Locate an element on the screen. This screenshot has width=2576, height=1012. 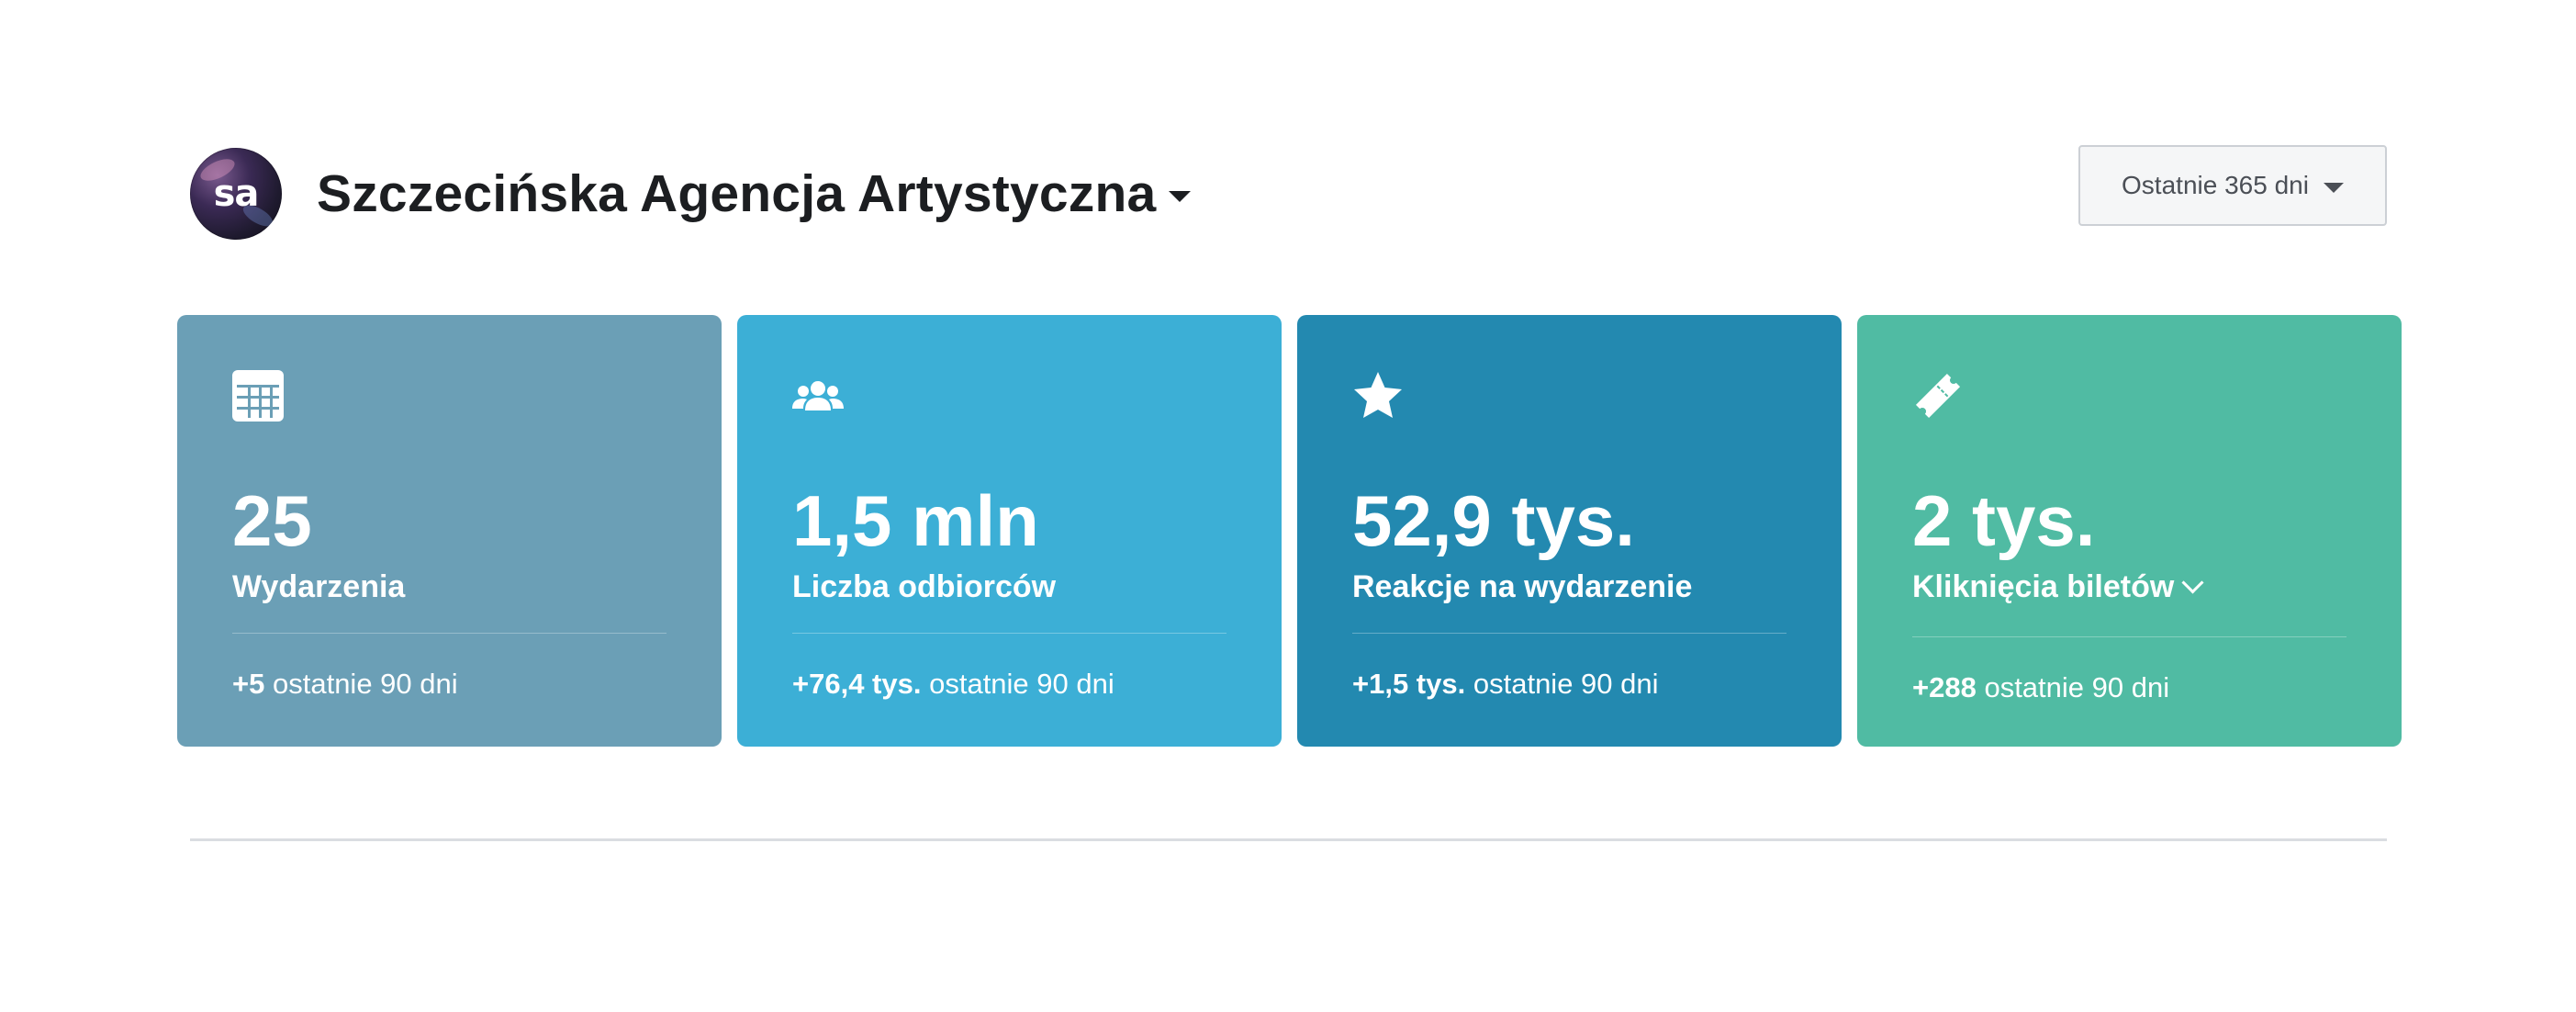
card-events: 25 Wydarzenia +5 ostatnie 90 dni is located at coordinates (449, 531).